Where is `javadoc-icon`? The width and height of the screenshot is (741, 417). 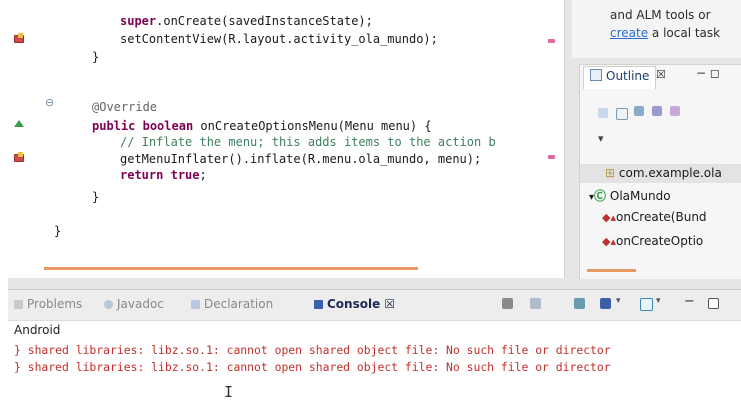 javadoc-icon is located at coordinates (108, 304).